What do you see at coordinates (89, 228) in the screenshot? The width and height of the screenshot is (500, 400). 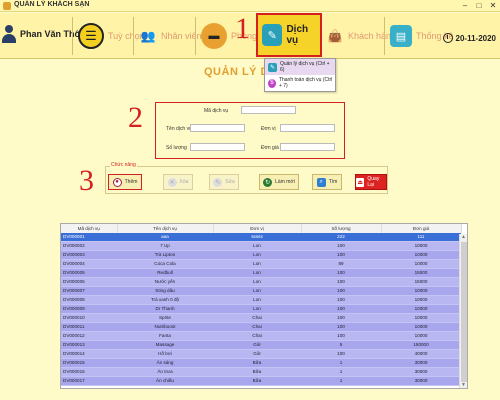 I see `column-header-id: Mã dịch vụ` at bounding box center [89, 228].